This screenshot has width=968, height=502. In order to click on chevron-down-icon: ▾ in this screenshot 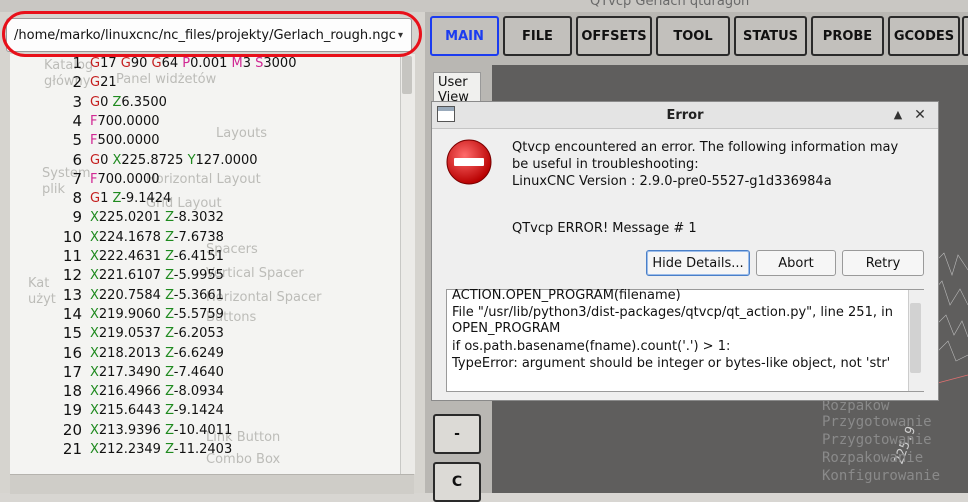, I will do `click(400, 35)`.